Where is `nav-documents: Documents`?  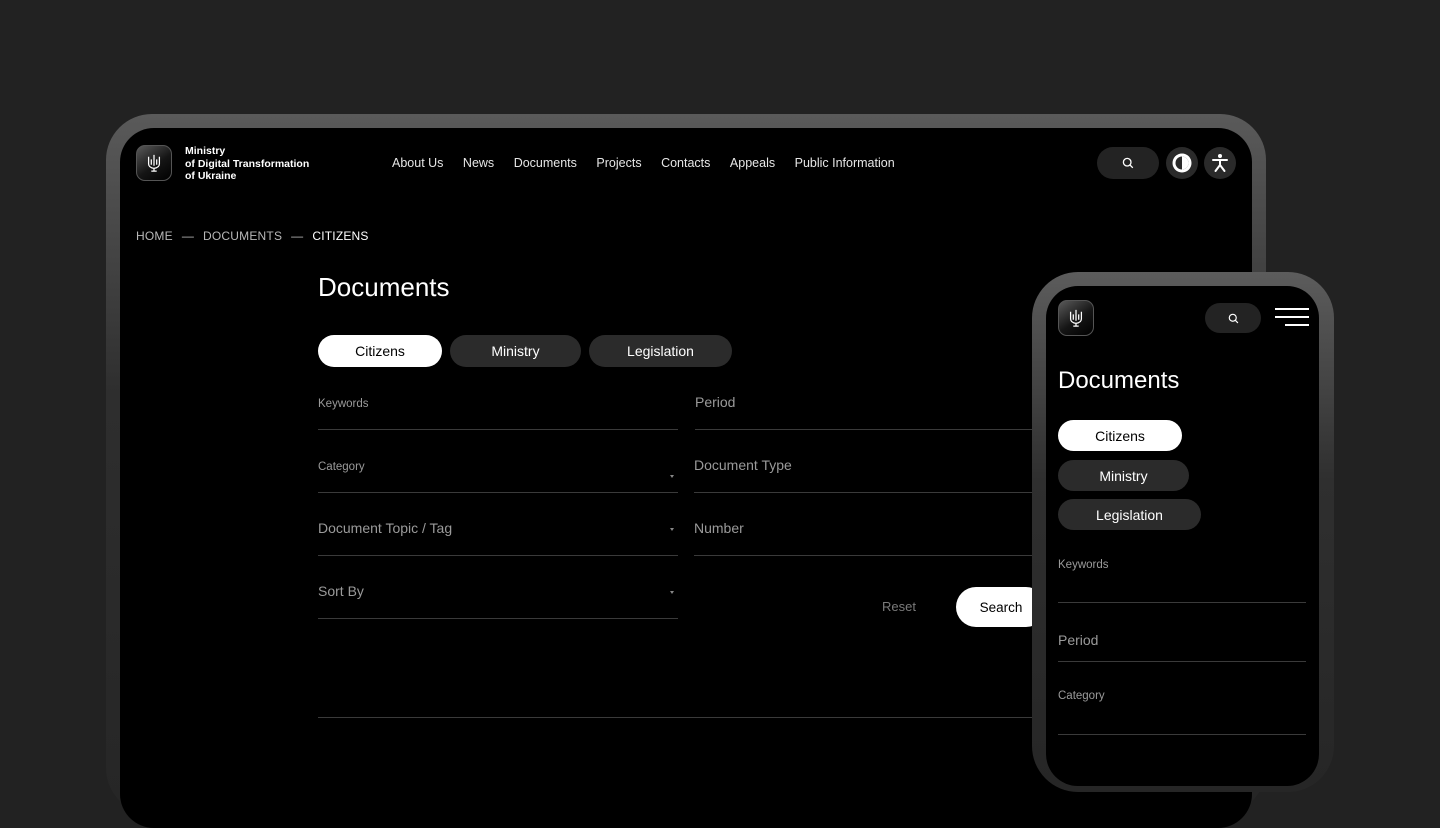
nav-documents: Documents is located at coordinates (545, 163).